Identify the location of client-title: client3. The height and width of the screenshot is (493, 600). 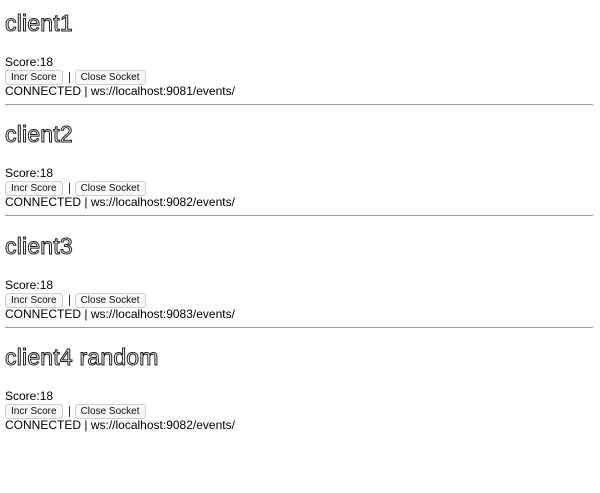
(39, 246).